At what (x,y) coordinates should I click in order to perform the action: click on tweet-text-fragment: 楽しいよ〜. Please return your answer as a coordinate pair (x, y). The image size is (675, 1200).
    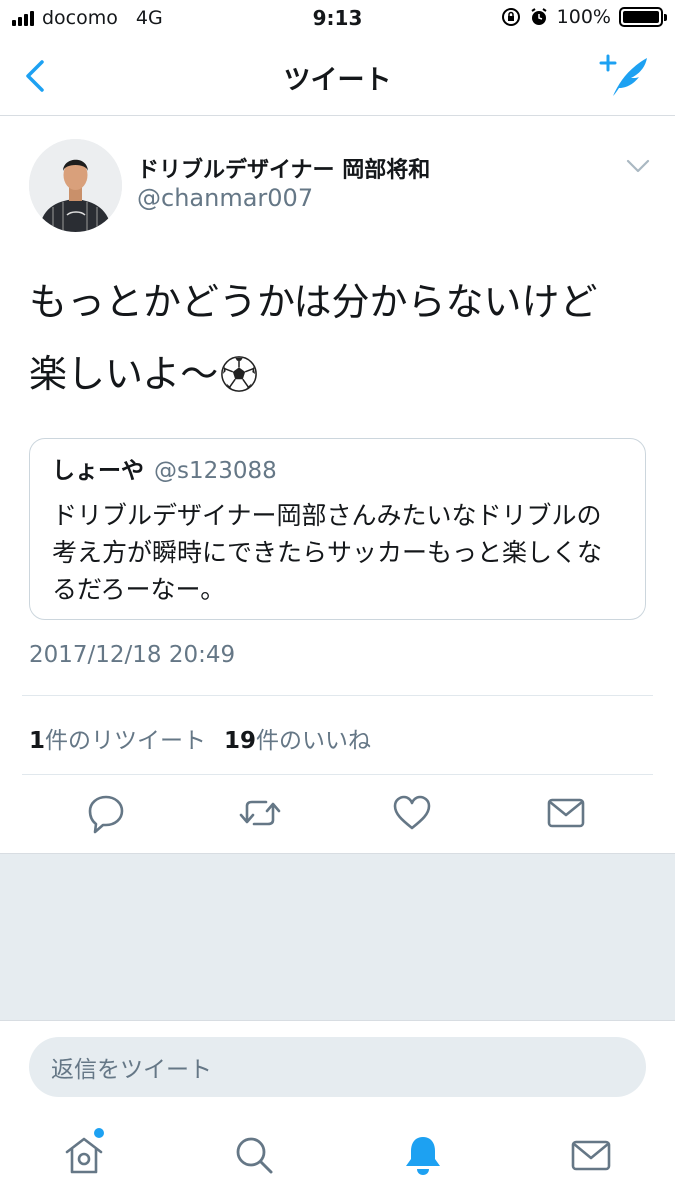
    Looking at the image, I should click on (124, 374).